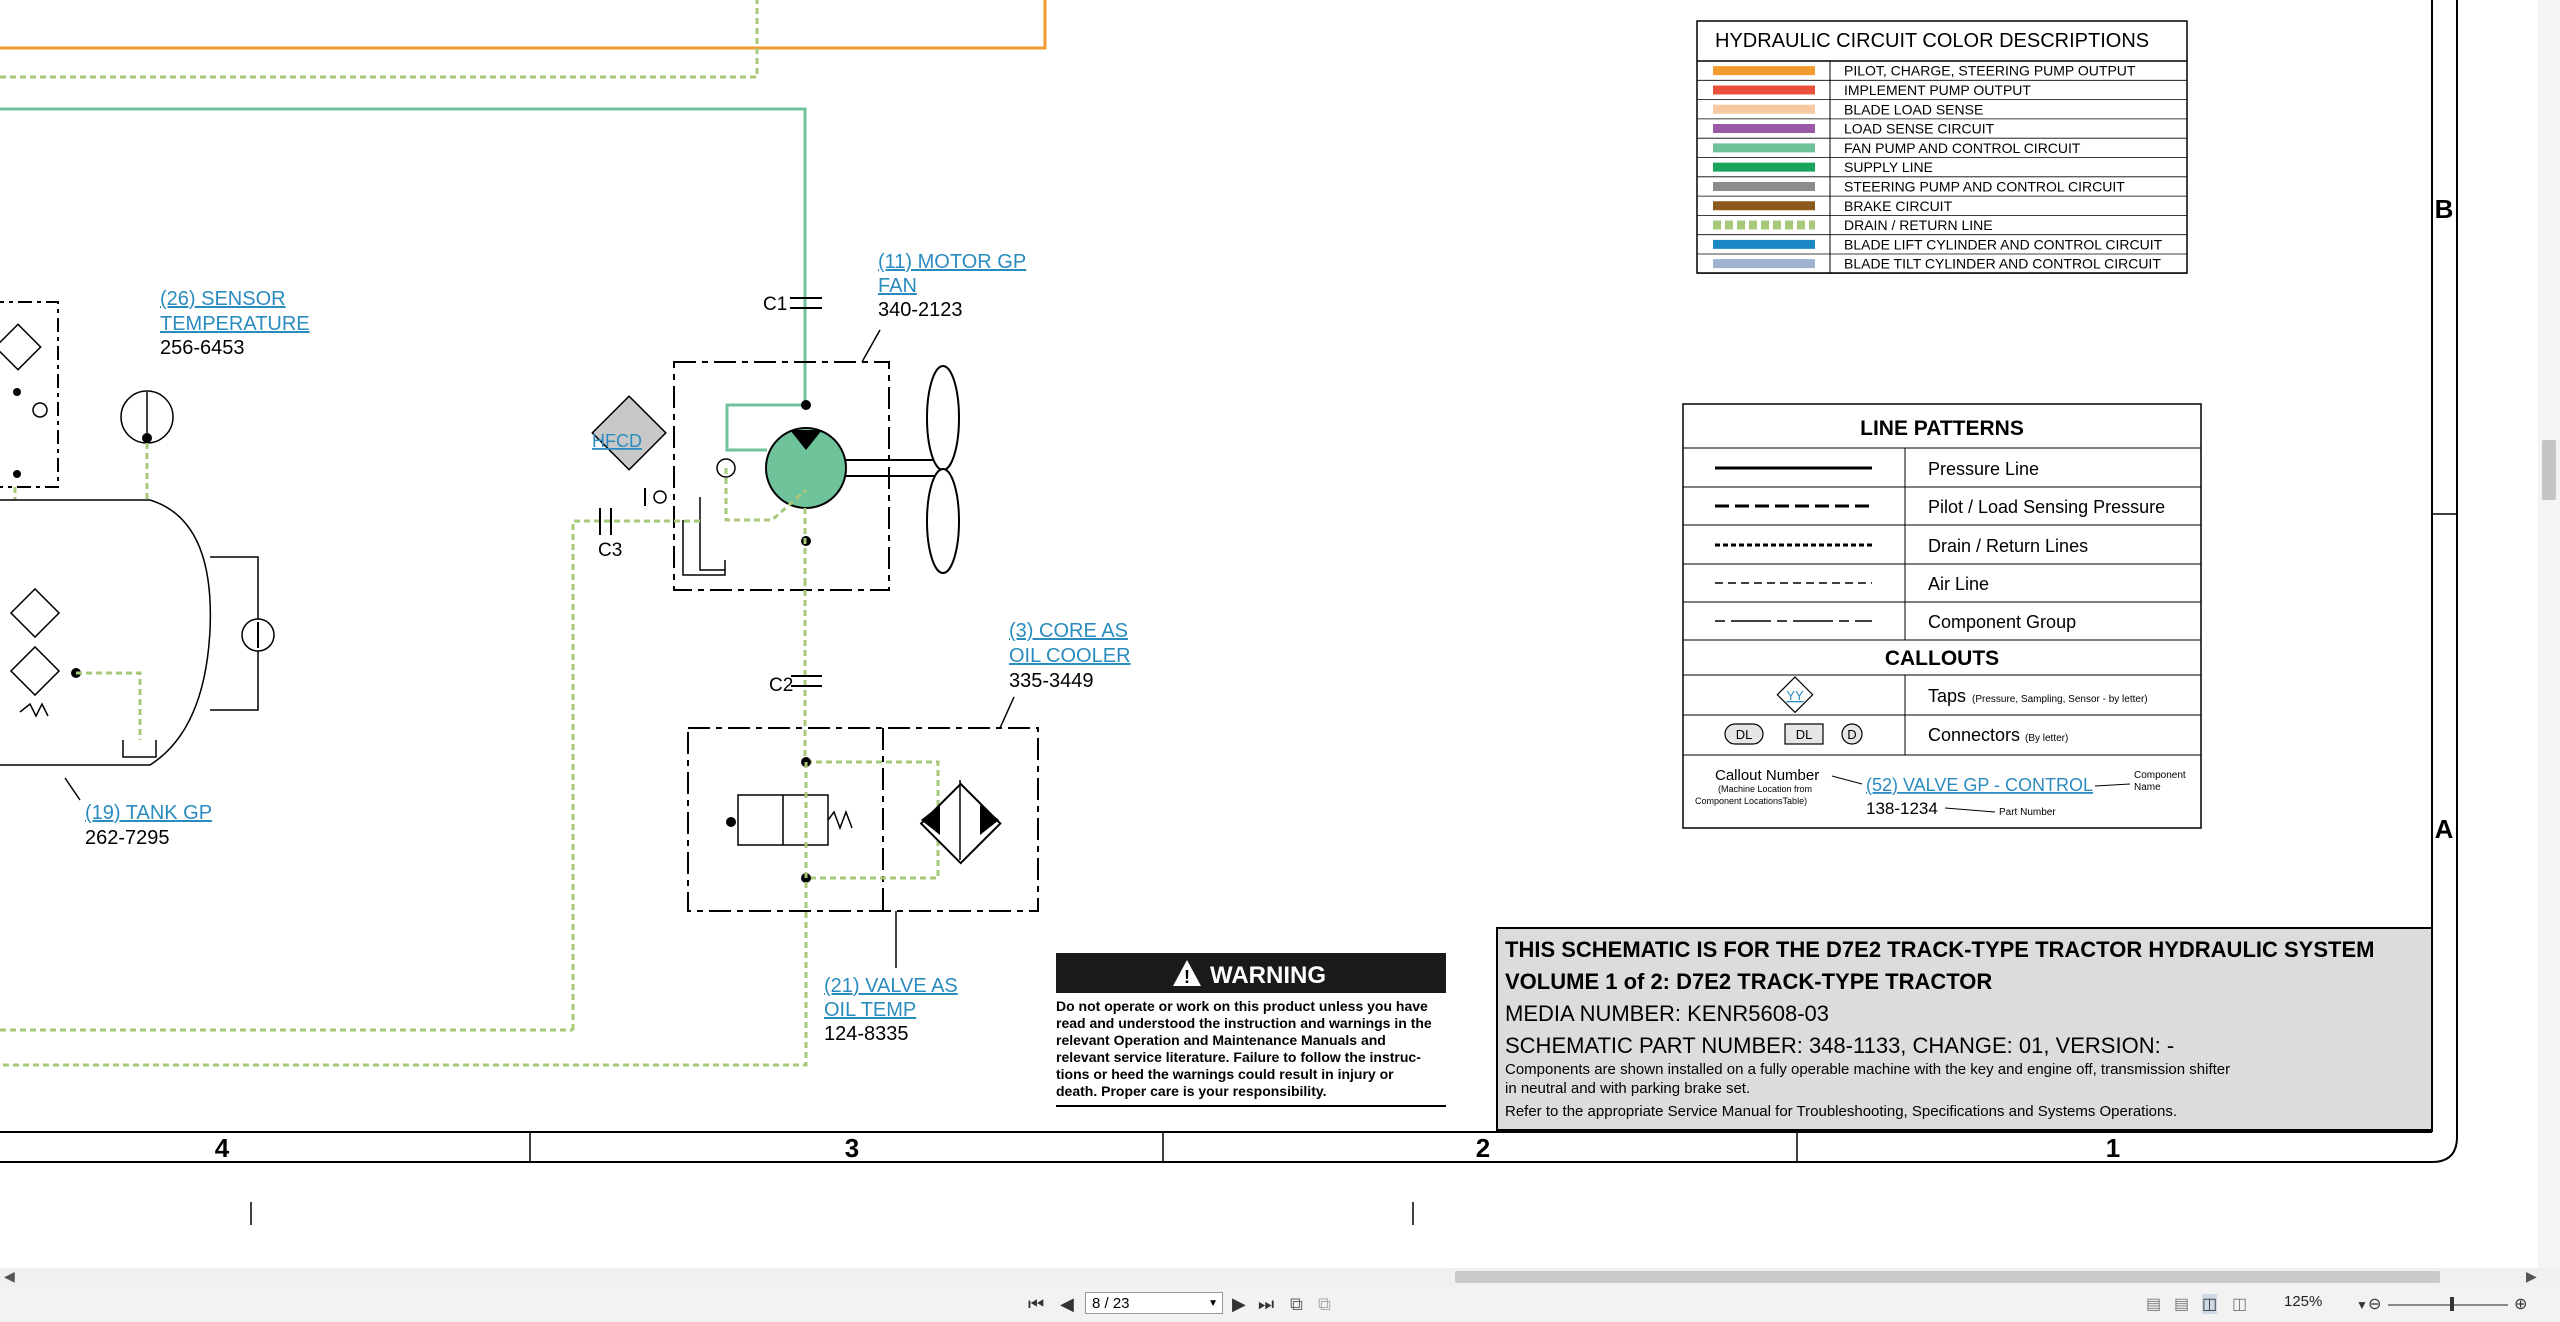 This screenshot has height=1322, width=2560. I want to click on page-navigation: ⏮ ◀ ▶ ⏭ ⧉ ⧉ ▤ ▤ ◫ ◫ ▼ ⊖ ⊕, so click(1280, 1305).